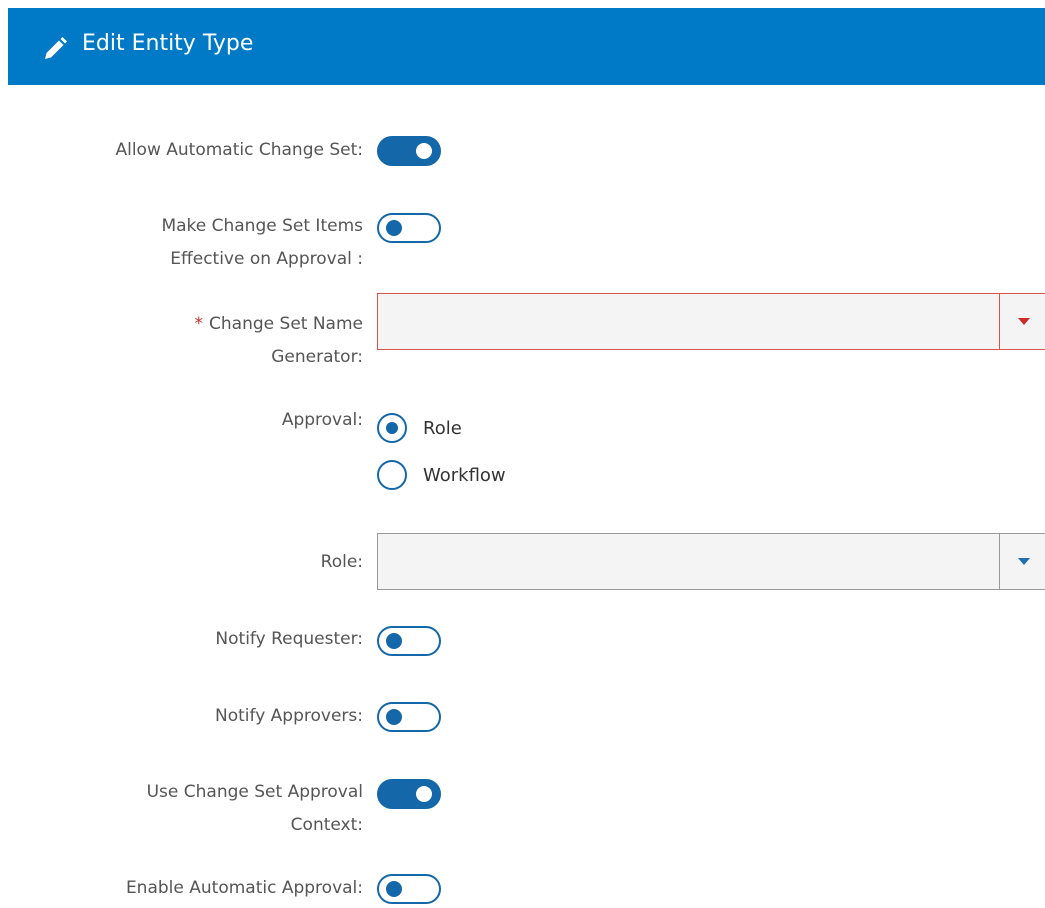  What do you see at coordinates (254, 792) in the screenshot?
I see `use-change-set-approval-context-label-line1: Use Change Set Approval` at bounding box center [254, 792].